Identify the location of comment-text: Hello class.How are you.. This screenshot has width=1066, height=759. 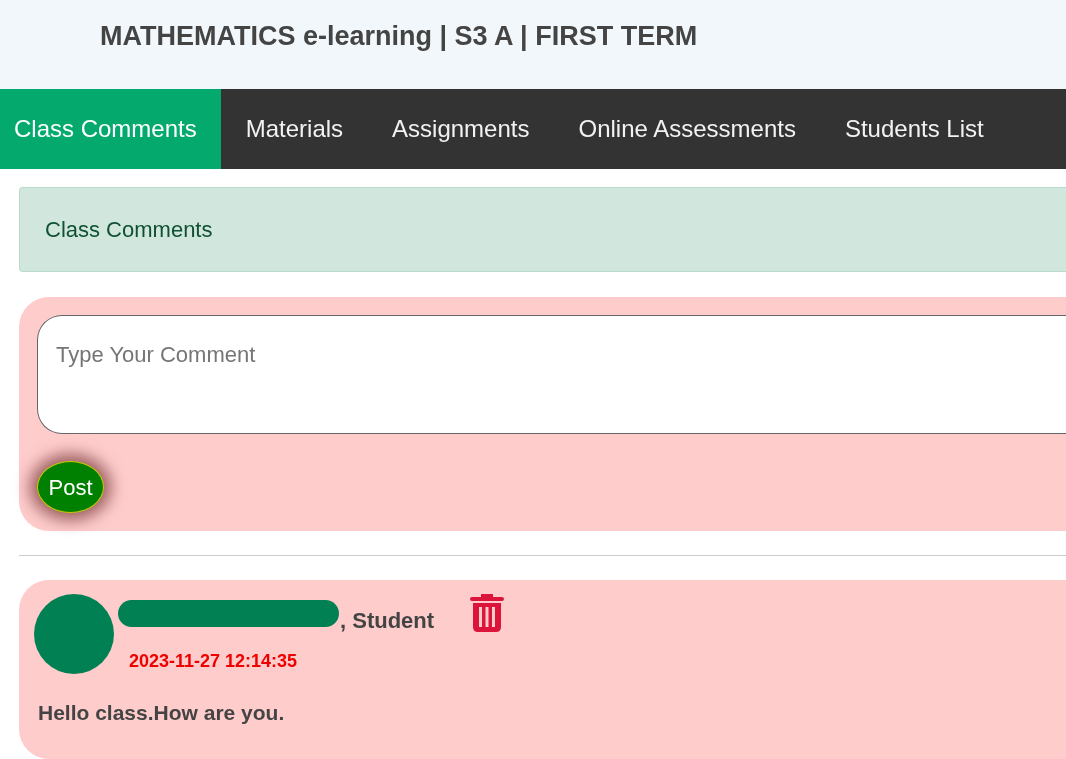
(162, 713).